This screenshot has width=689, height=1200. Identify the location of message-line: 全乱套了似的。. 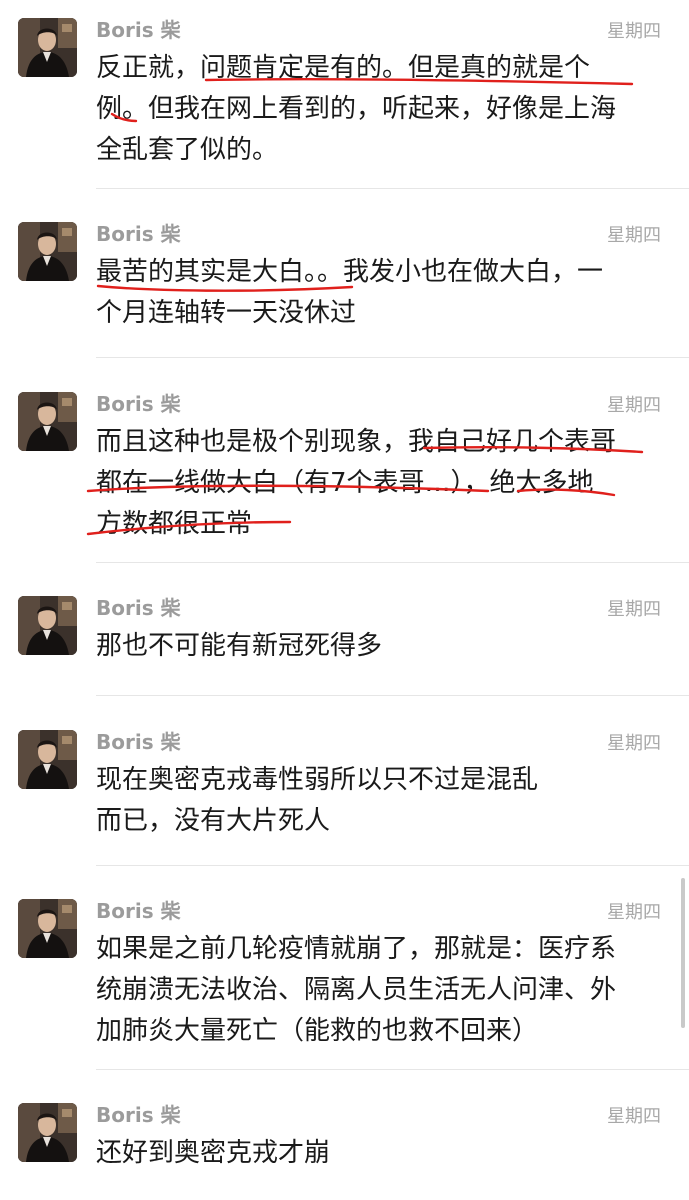
(187, 150).